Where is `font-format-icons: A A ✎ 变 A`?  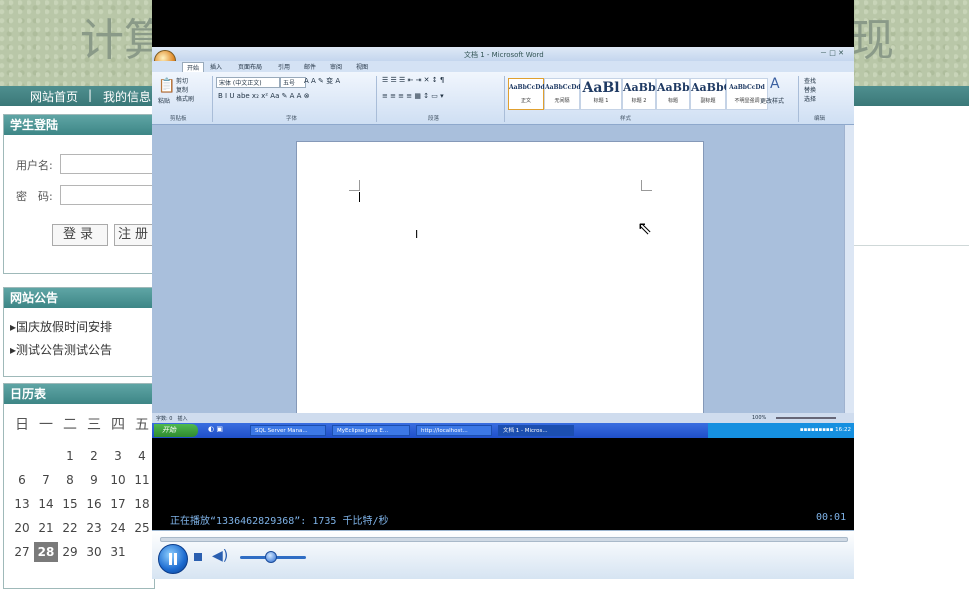
font-format-icons: A A ✎ 变 A is located at coordinates (322, 81).